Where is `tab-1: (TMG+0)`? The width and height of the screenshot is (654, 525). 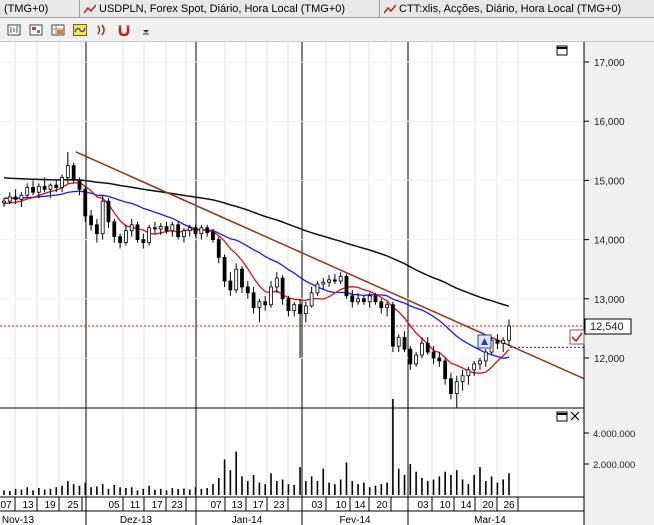
tab-1: (TMG+0) is located at coordinates (40, 9).